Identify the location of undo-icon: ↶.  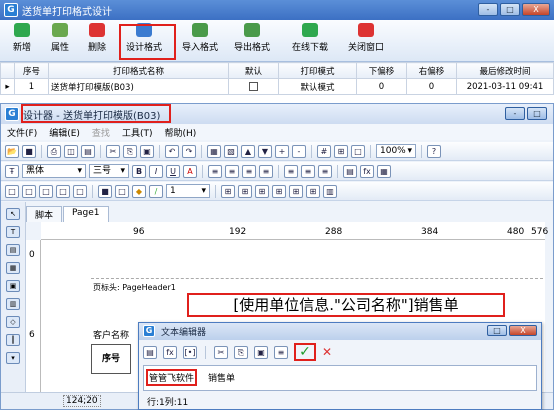
(172, 151).